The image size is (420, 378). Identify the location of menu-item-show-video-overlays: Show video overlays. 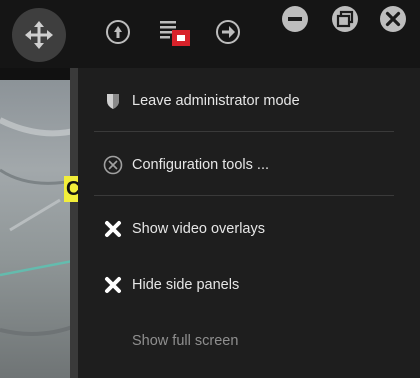
(238, 229).